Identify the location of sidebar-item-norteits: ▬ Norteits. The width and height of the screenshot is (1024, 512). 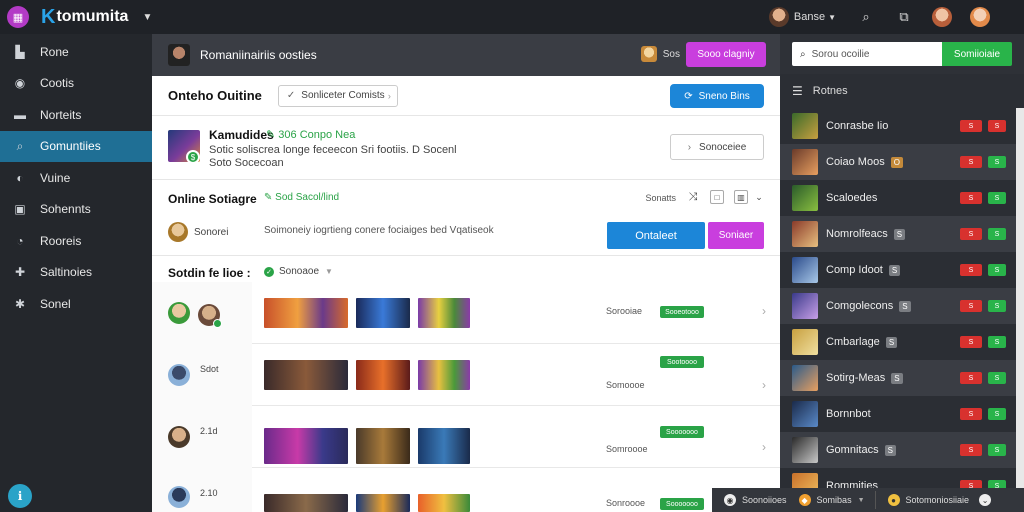
(76, 115).